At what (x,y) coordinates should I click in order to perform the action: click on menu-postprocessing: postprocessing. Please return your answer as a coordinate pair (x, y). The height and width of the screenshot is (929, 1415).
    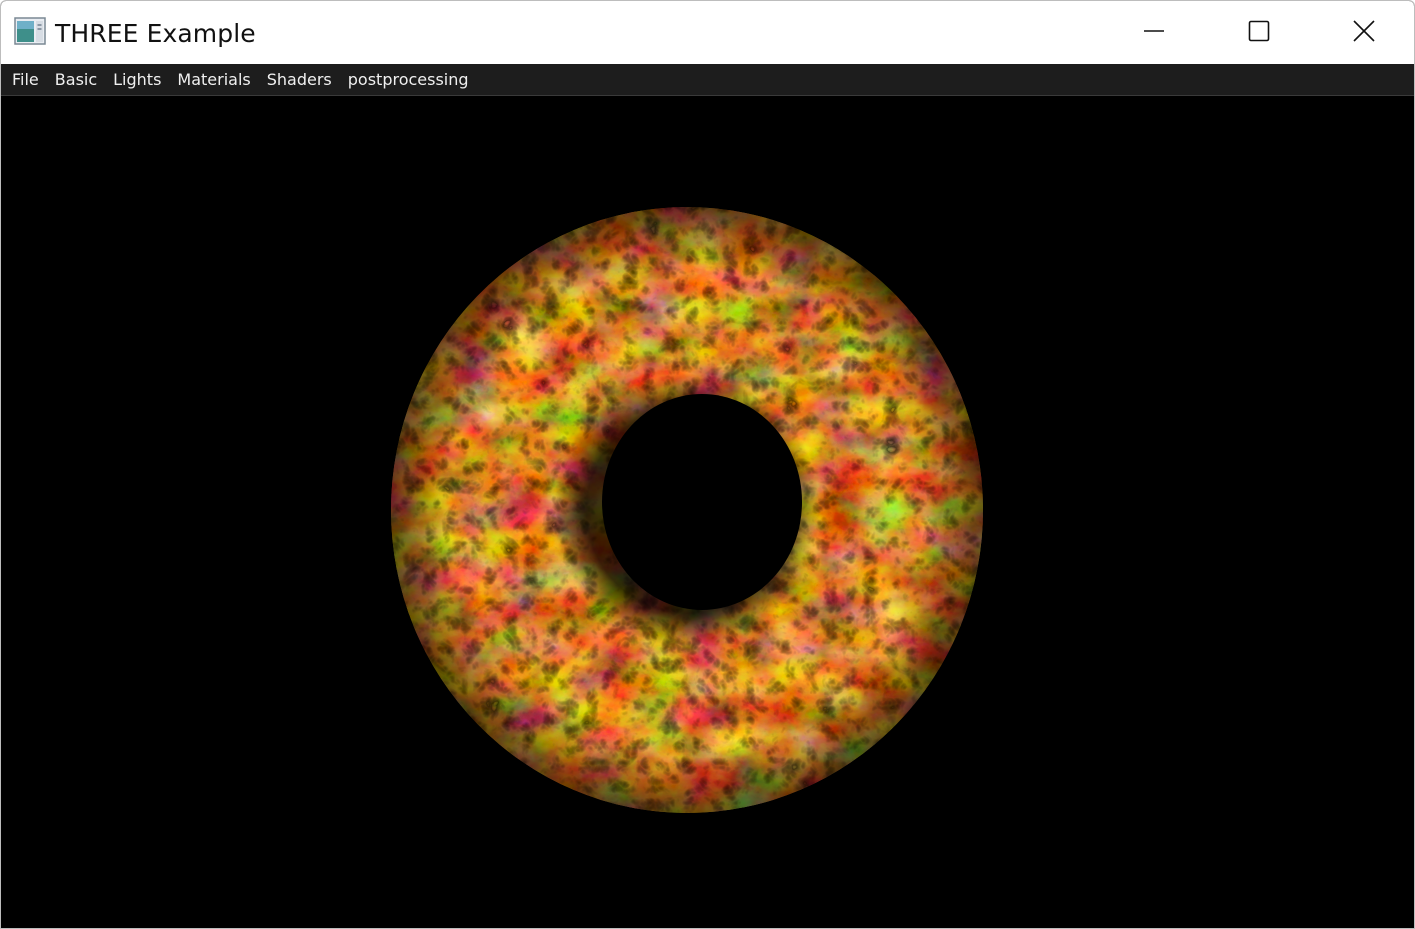
    Looking at the image, I should click on (408, 79).